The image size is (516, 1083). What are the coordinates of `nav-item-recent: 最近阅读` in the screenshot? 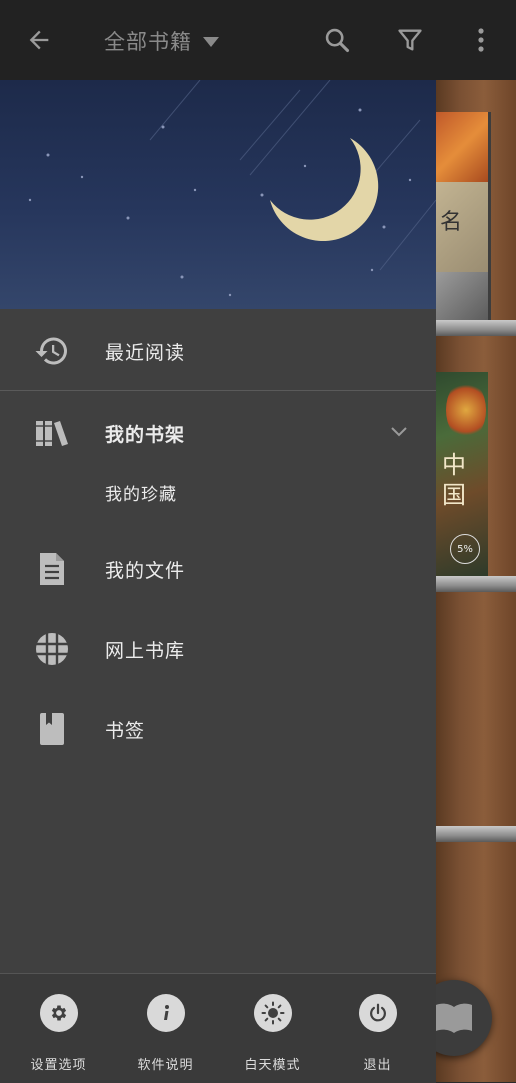 It's located at (218, 351).